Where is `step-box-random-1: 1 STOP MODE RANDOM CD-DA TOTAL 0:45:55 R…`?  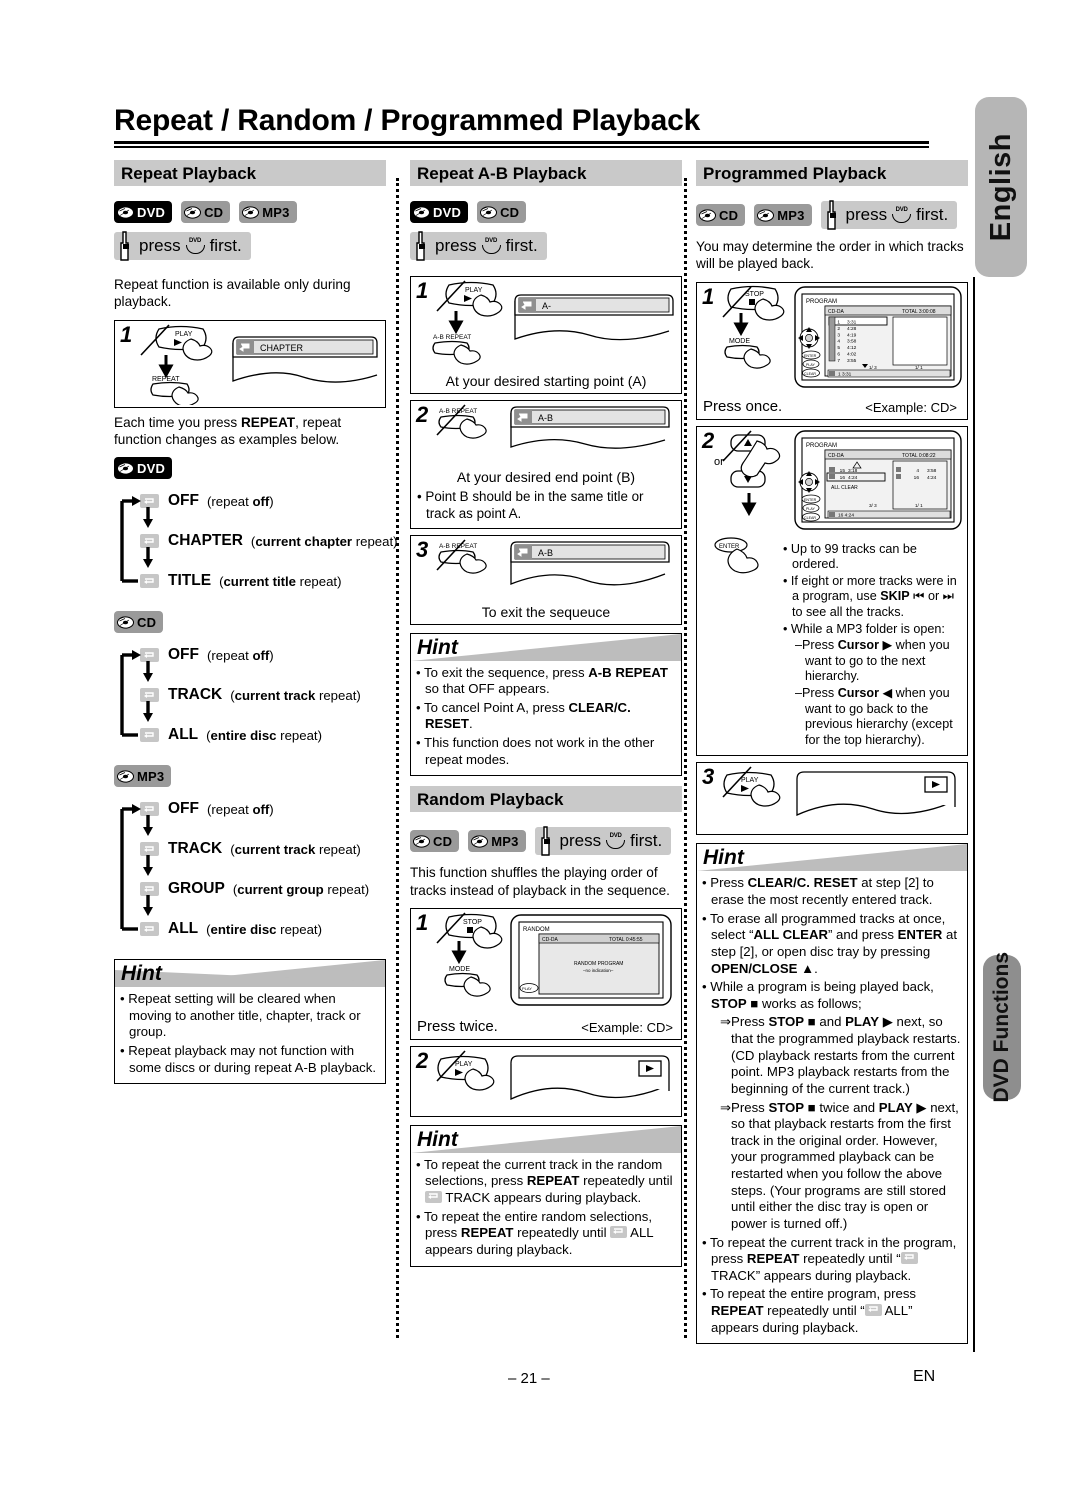
step-box-random-1: 1 STOP MODE RANDOM CD-DA TOTAL 0:45:55 R… is located at coordinates (546, 973).